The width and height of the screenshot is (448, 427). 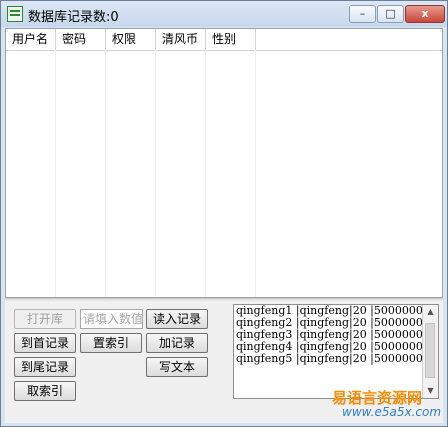 I want to click on take-index-button: 取索引, so click(x=45, y=391).